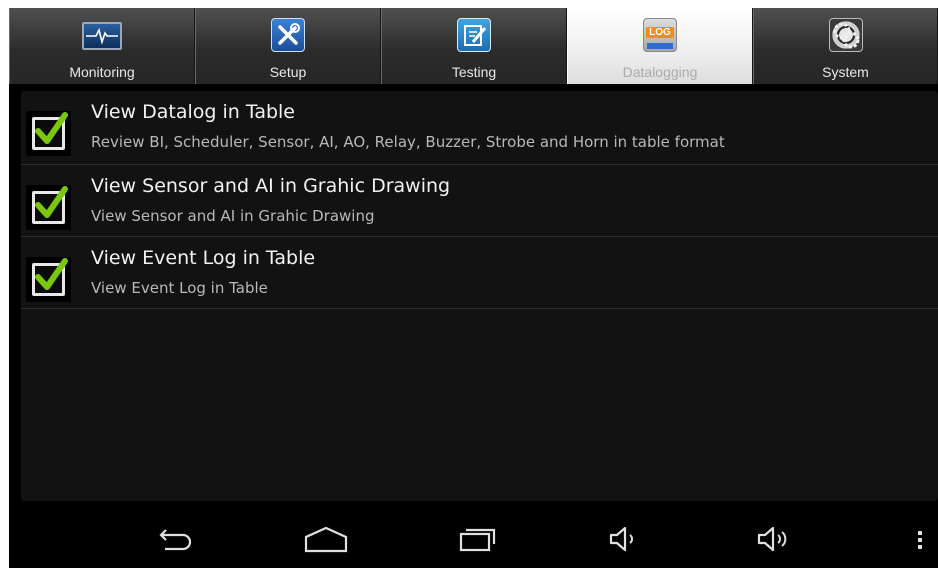 The image size is (938, 568). I want to click on tab-system: System, so click(845, 46).